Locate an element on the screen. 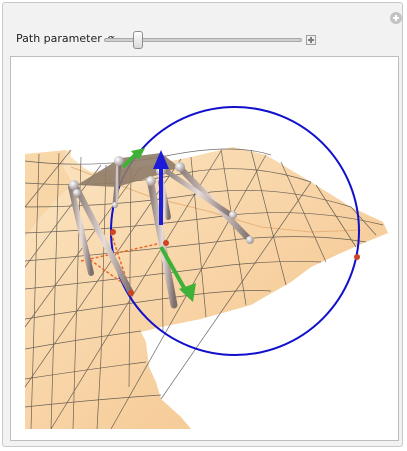  path-parameter-text: Path parameter is located at coordinates (59, 38).